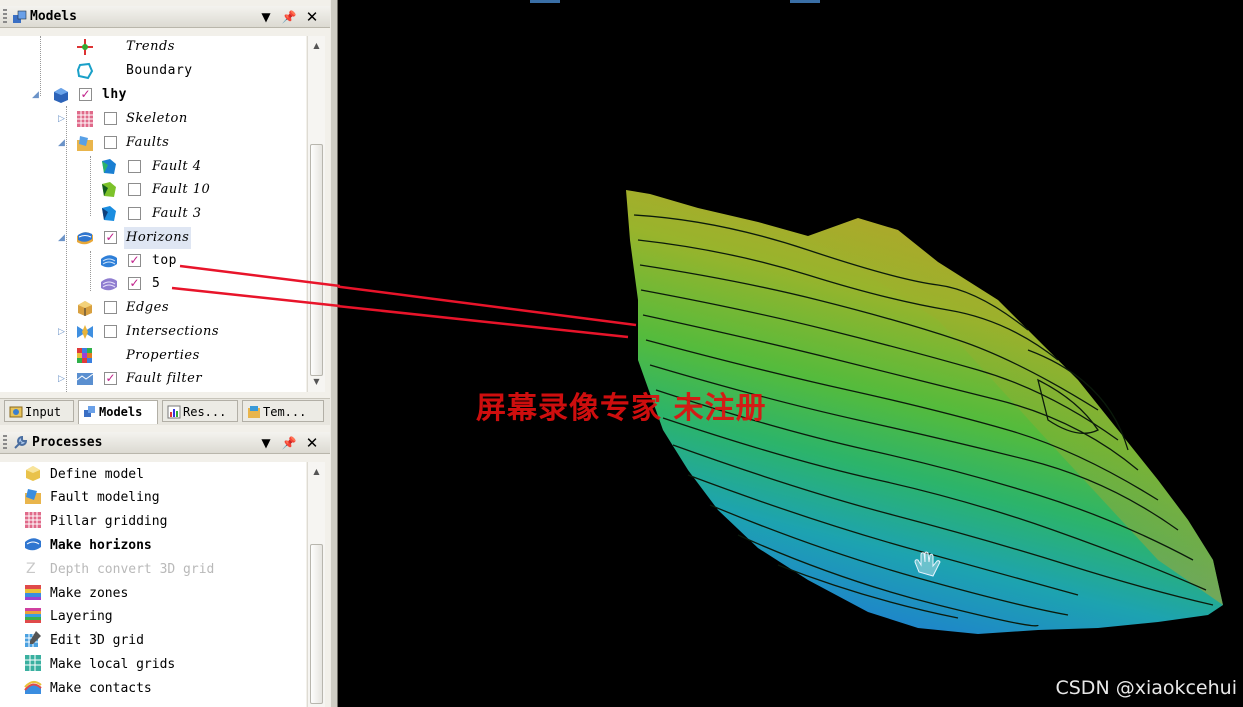 This screenshot has height=707, width=1243. What do you see at coordinates (109, 213) in the screenshot?
I see `fault-icon` at bounding box center [109, 213].